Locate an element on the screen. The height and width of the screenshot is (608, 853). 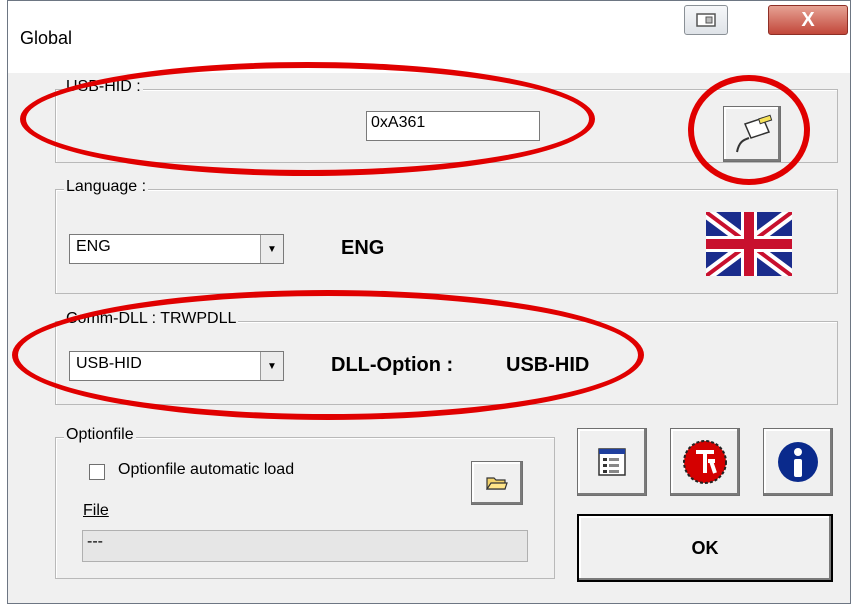
usb-connect-button is located at coordinates (752, 134).